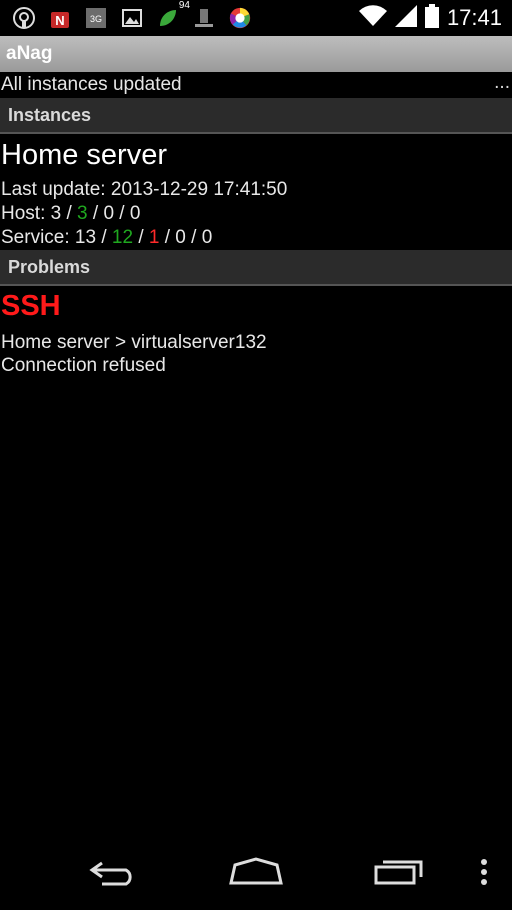 This screenshot has width=512, height=910. I want to click on service-other-counts: / 0 / 0, so click(186, 237).